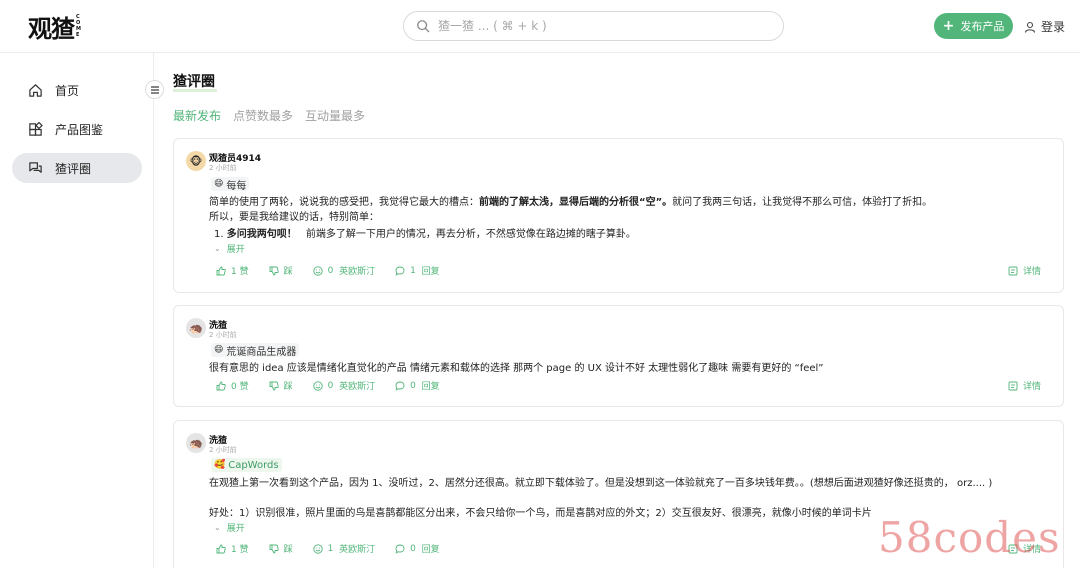 This screenshot has height=568, width=1080. I want to click on logo-text: 观猹, so click(51, 28).